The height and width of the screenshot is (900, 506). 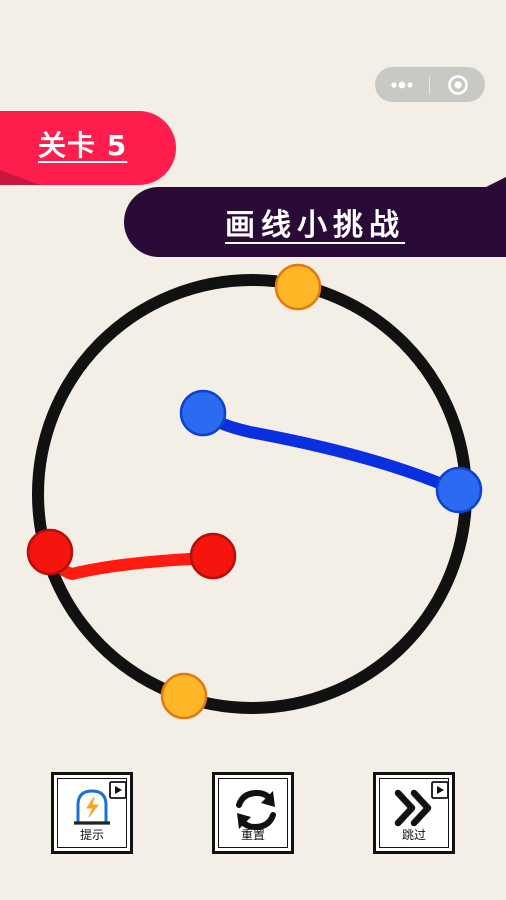 I want to click on red-dot-end, so click(x=213, y=556).